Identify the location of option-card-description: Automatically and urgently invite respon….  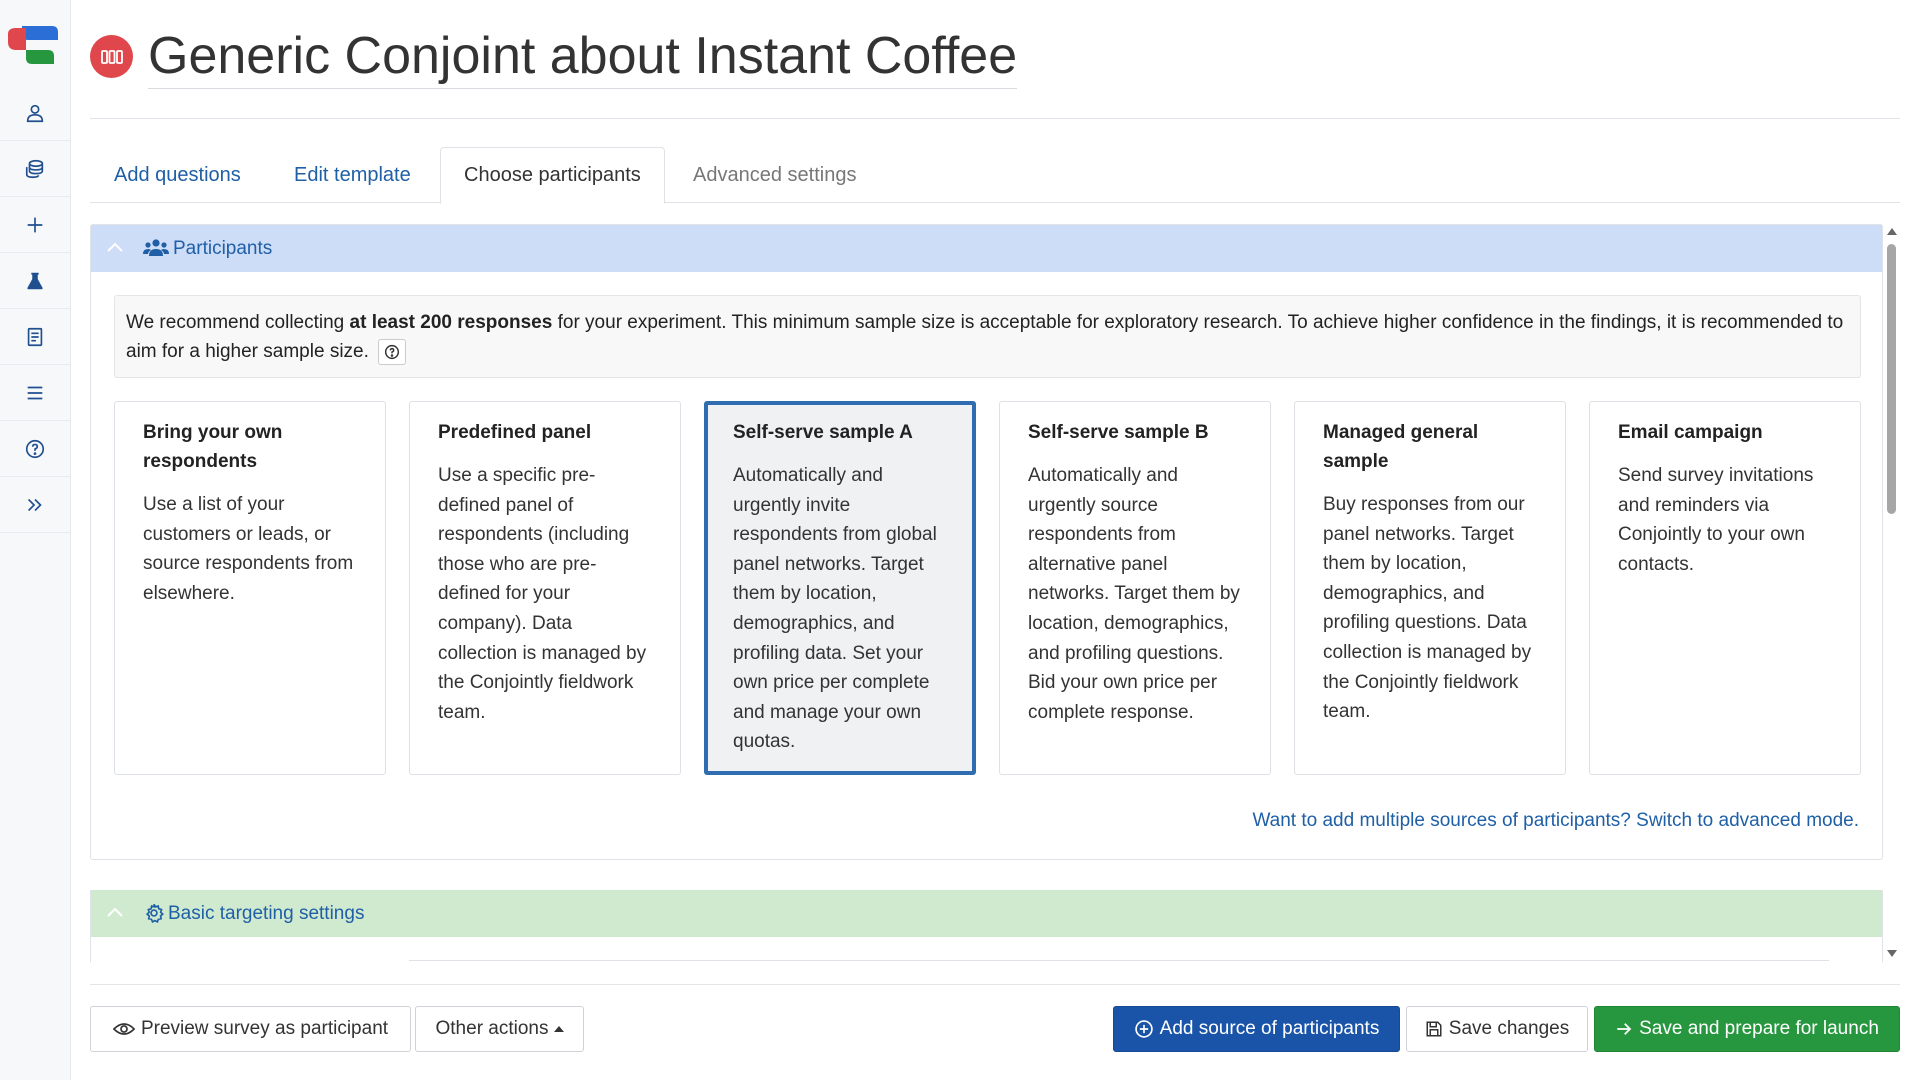
(835, 609).